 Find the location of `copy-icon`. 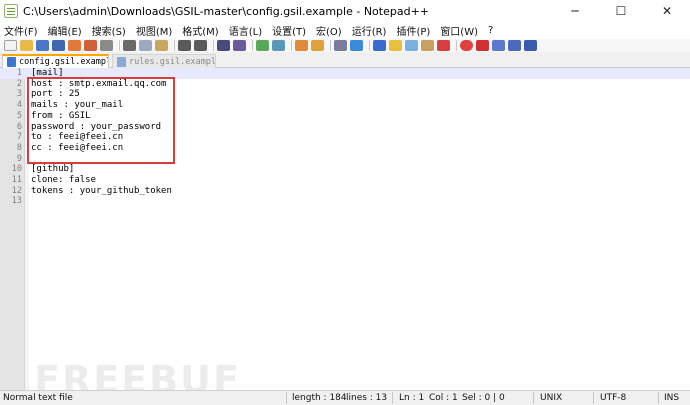

copy-icon is located at coordinates (145, 45).